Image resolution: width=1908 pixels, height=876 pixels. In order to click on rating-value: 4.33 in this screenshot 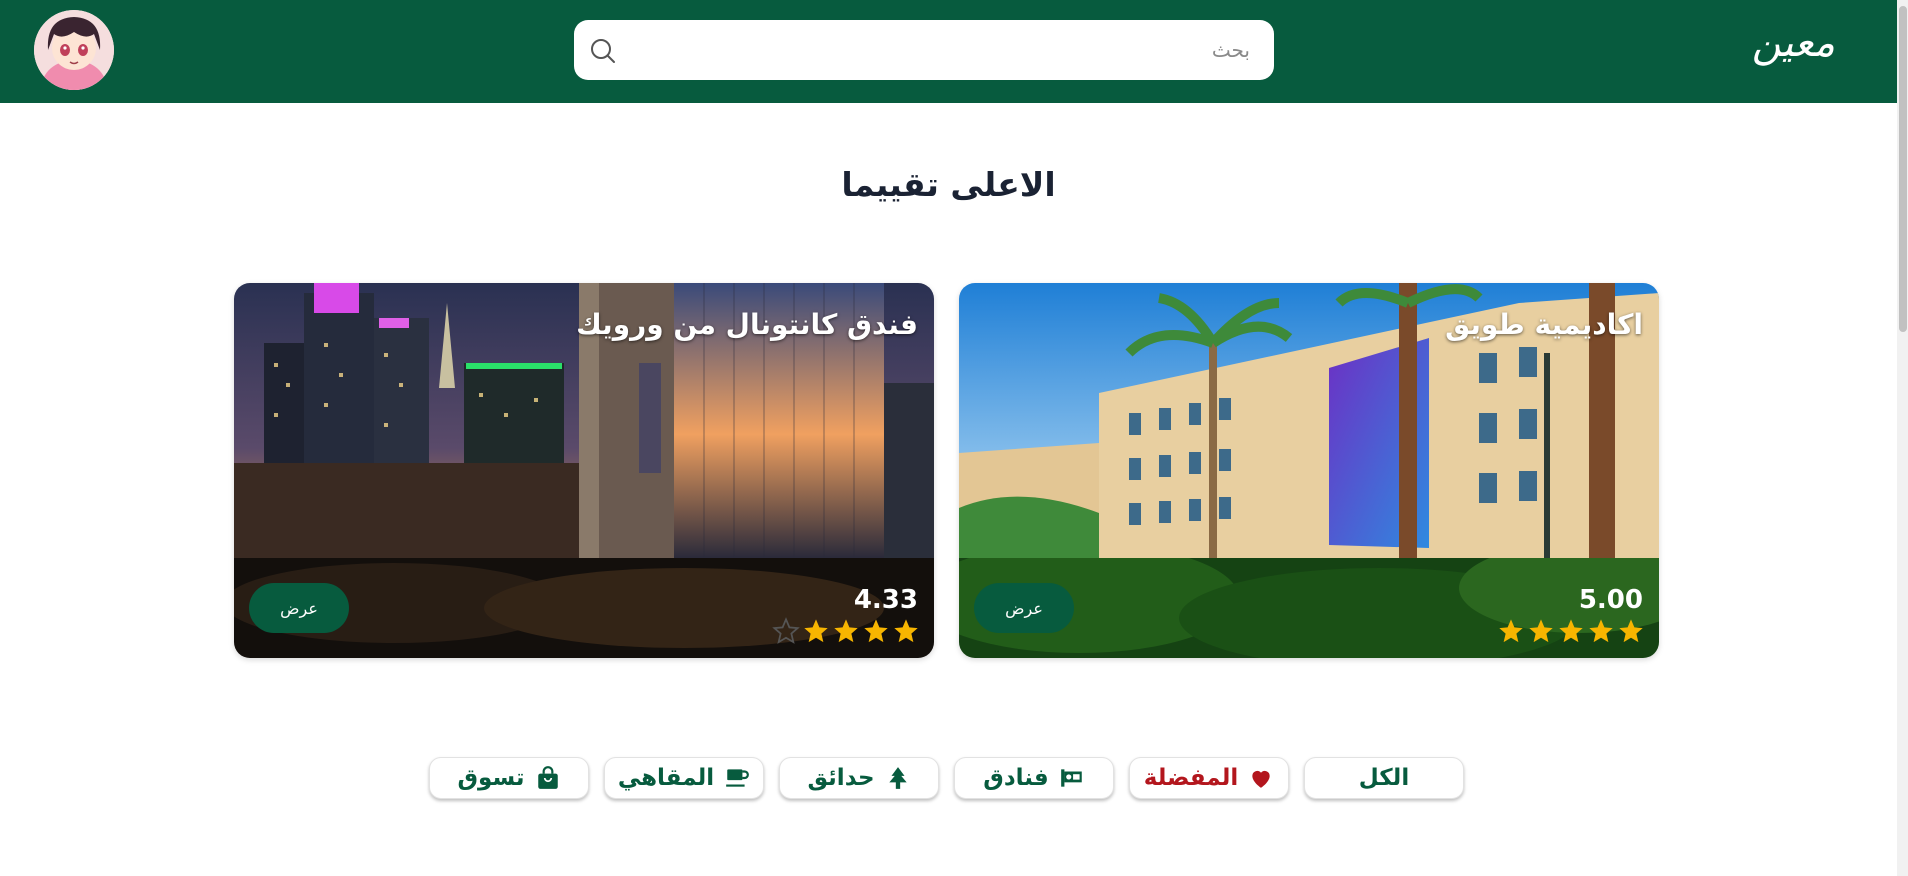, I will do `click(885, 600)`.